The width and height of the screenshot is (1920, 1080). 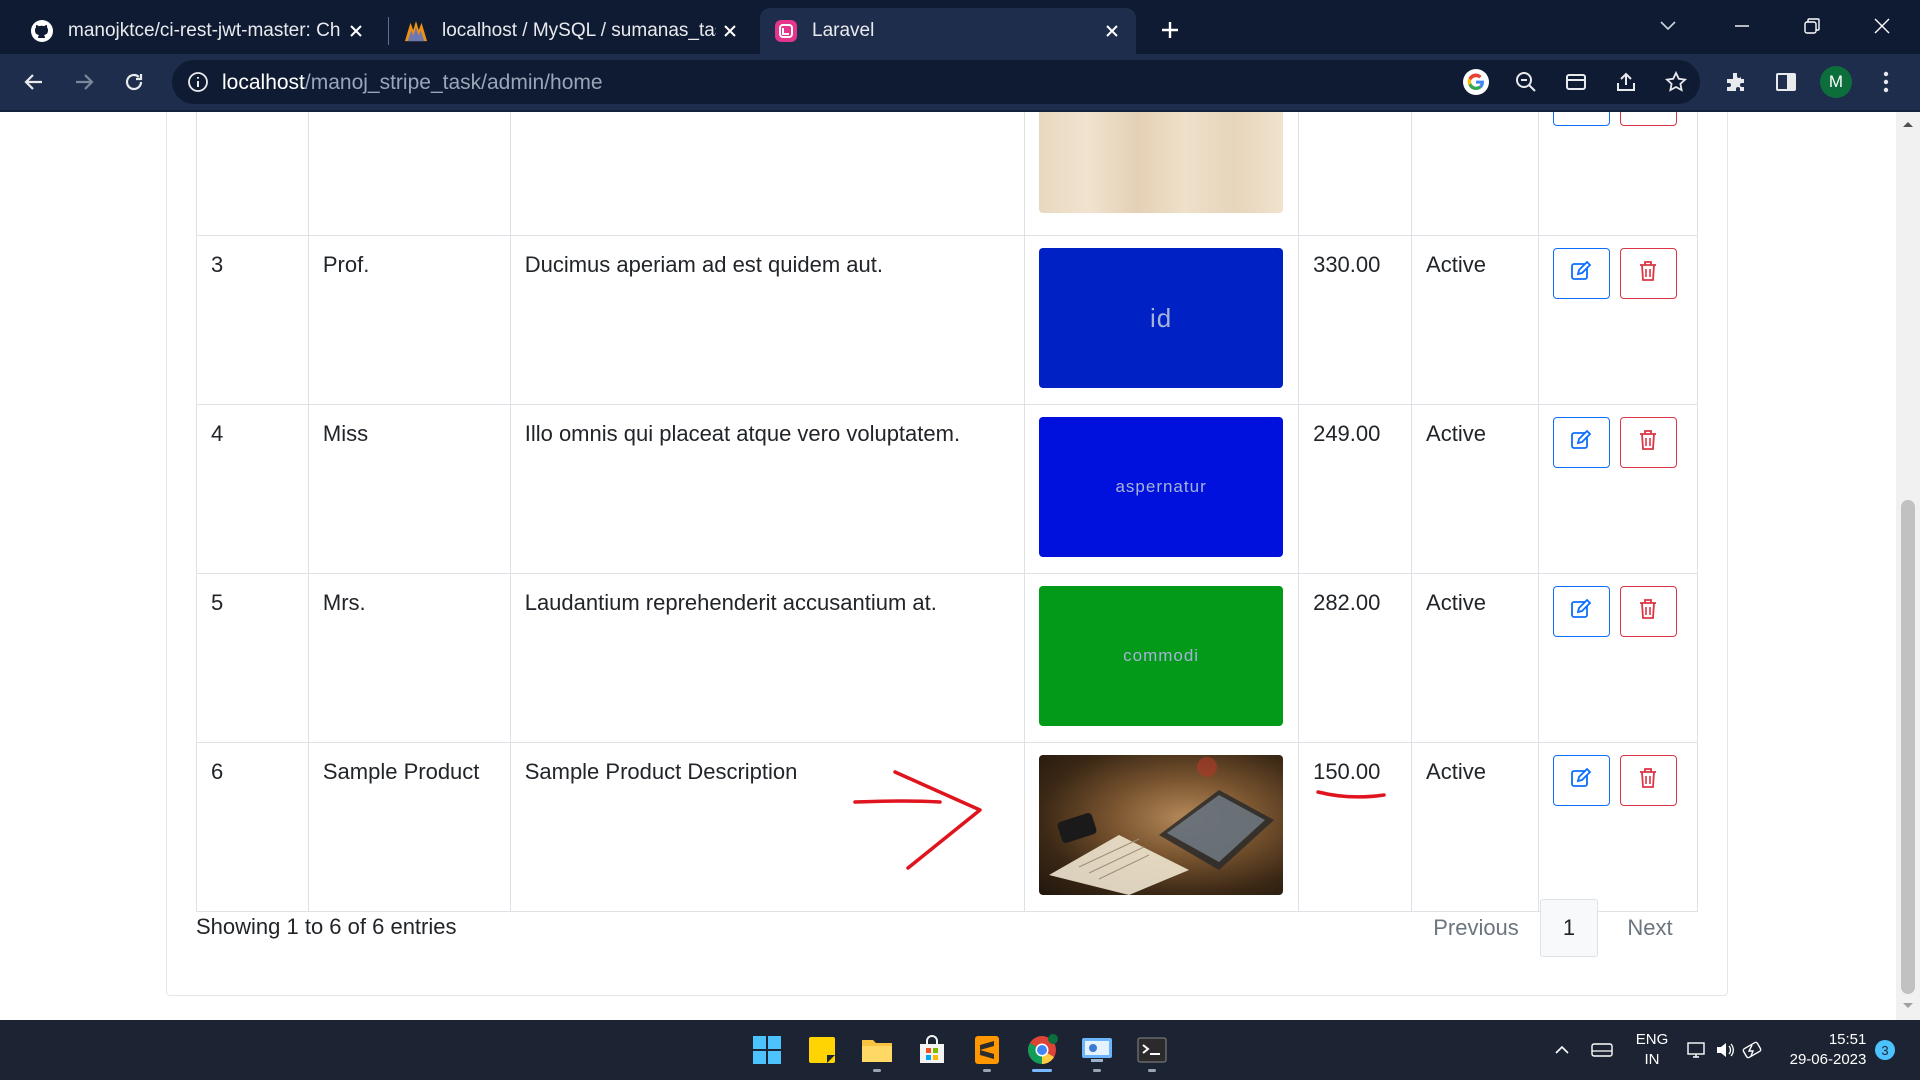 What do you see at coordinates (84, 82) in the screenshot?
I see `forward-icon` at bounding box center [84, 82].